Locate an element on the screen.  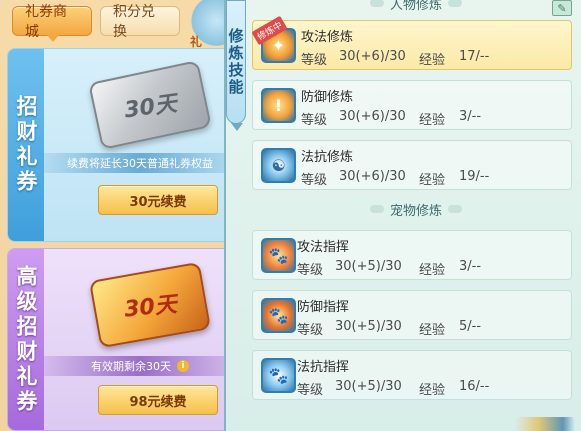
skill-row: ✦ 修炼中 攻法修炼 等级 30(+6)/30 经验 17/-- is located at coordinates (411, 42).